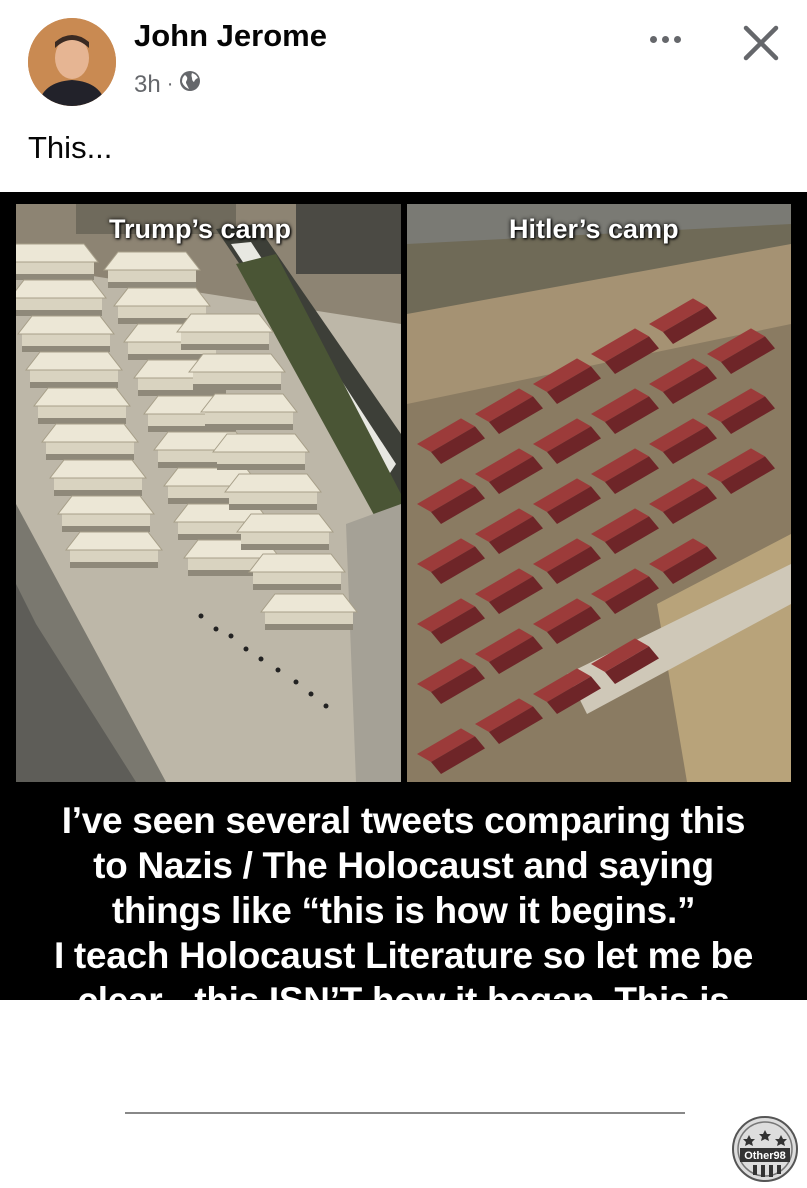 The width and height of the screenshot is (807, 1188). I want to click on post-meta: 3h ·, so click(167, 84).